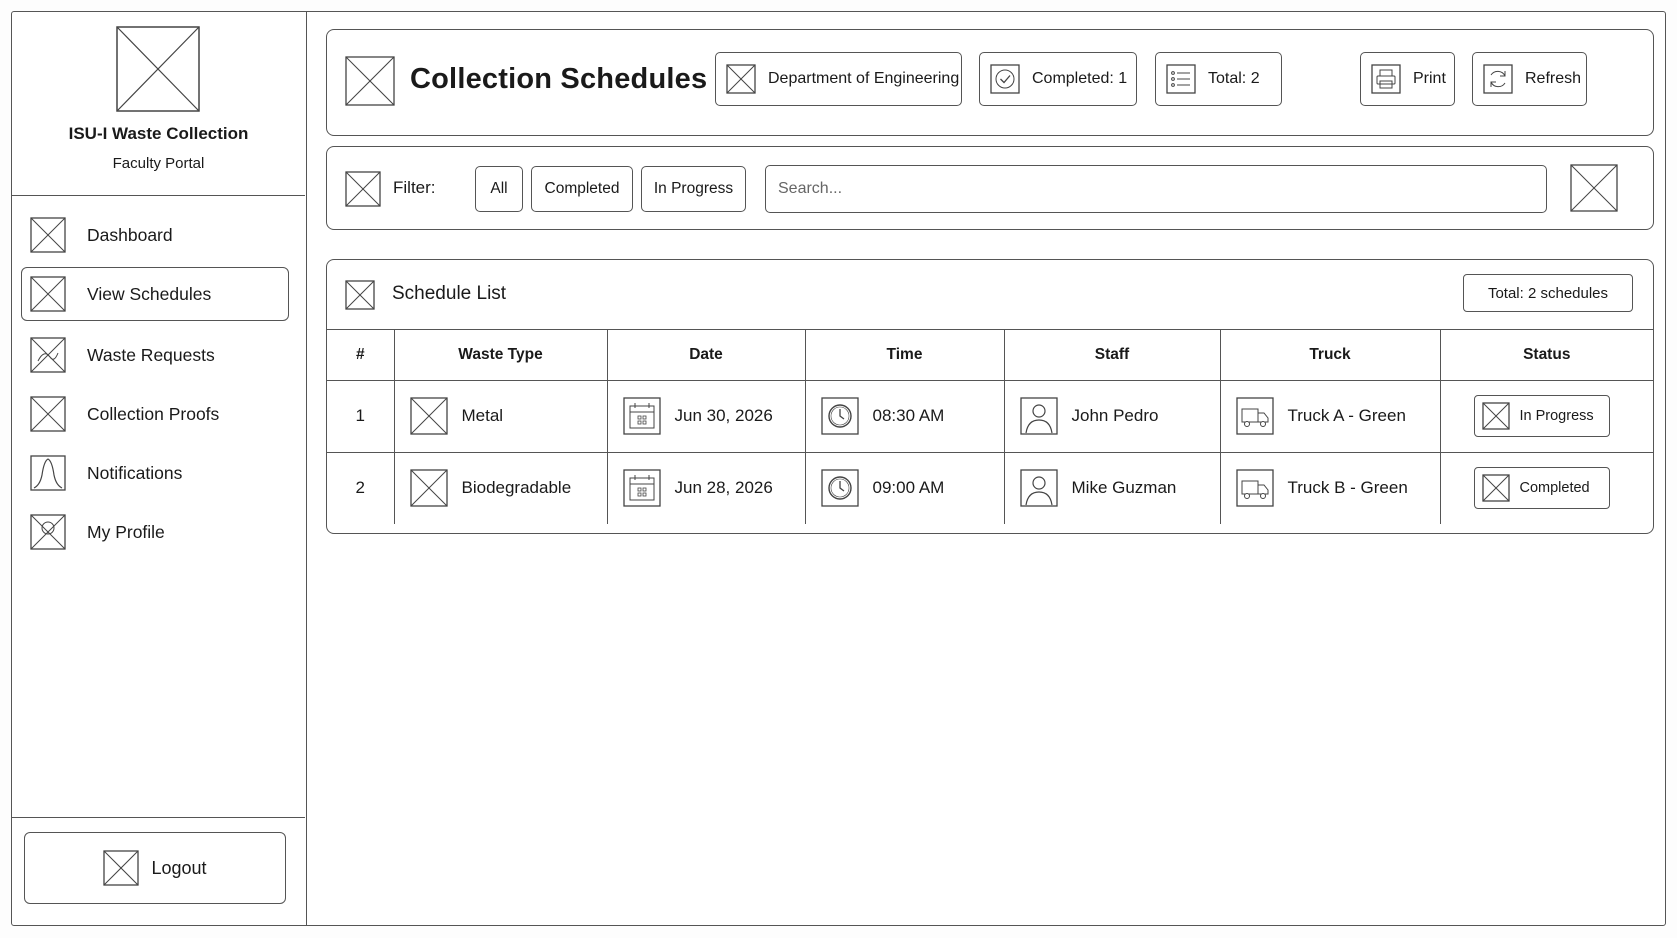  What do you see at coordinates (1124, 488) in the screenshot?
I see `staff-name: Mike Guzman` at bounding box center [1124, 488].